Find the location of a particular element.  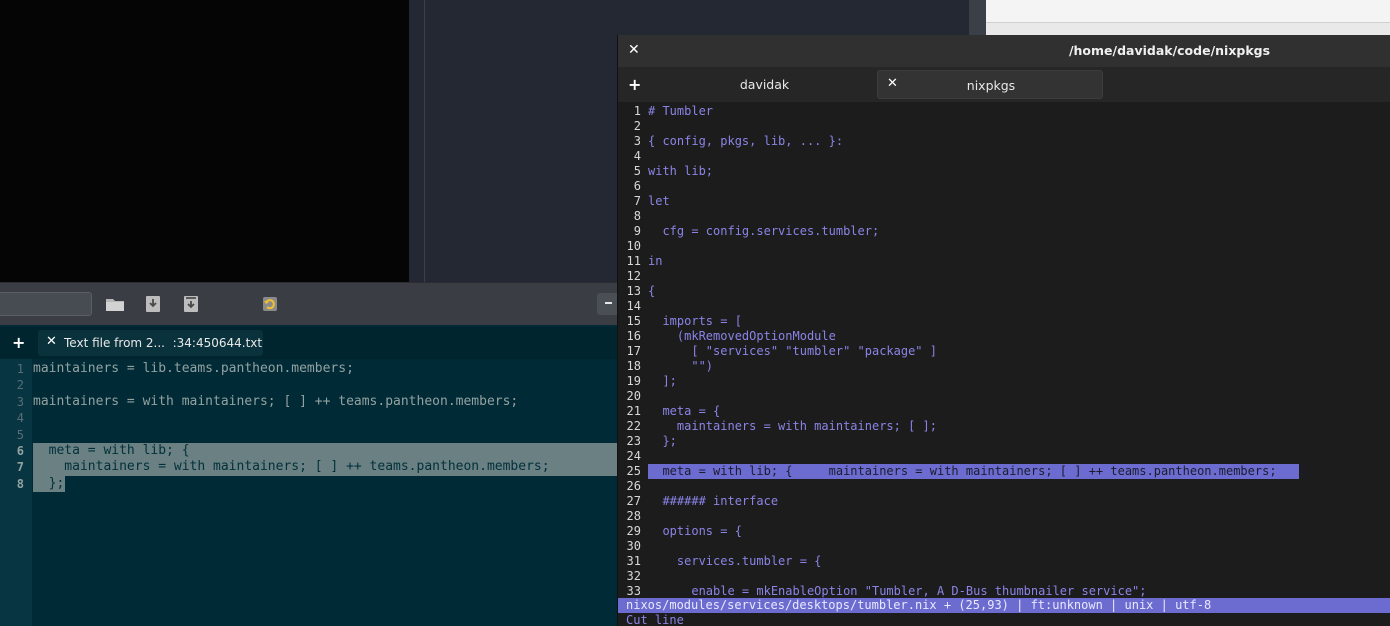

terminal-tab-bar: + davidak ✕ nixpkgs is located at coordinates (1004, 84).